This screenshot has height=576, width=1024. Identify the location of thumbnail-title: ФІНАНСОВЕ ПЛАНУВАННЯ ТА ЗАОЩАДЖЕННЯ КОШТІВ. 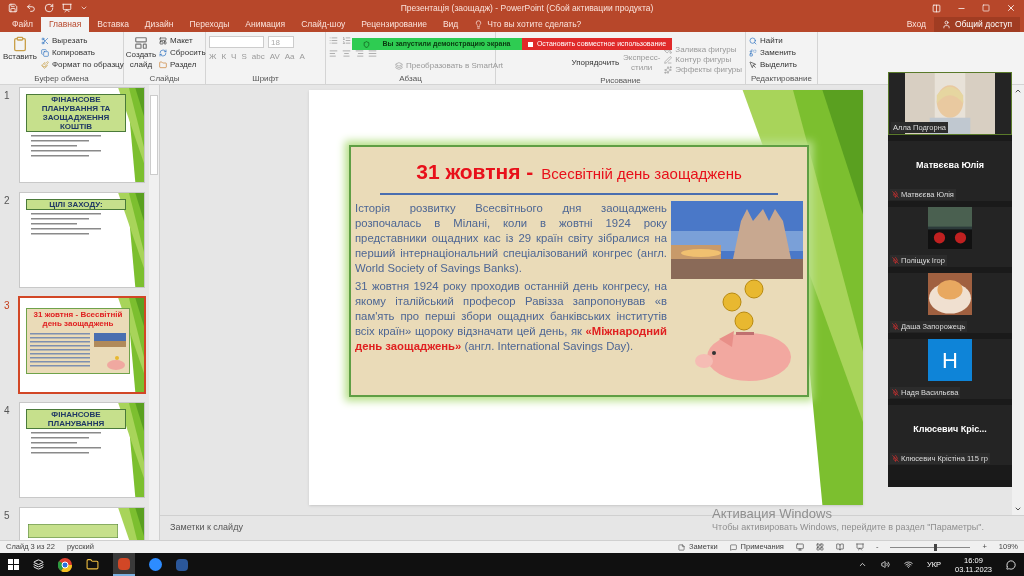
(76, 113).